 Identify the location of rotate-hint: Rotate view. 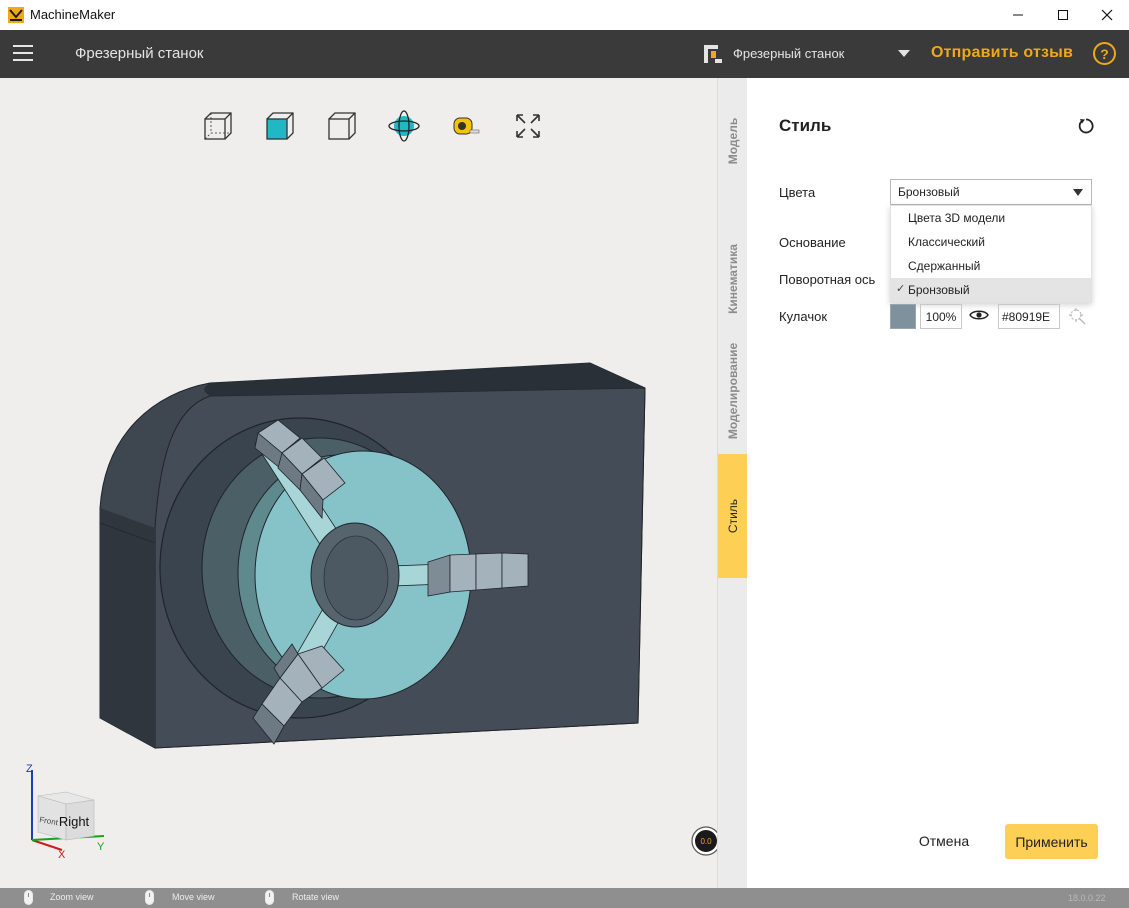
(316, 897).